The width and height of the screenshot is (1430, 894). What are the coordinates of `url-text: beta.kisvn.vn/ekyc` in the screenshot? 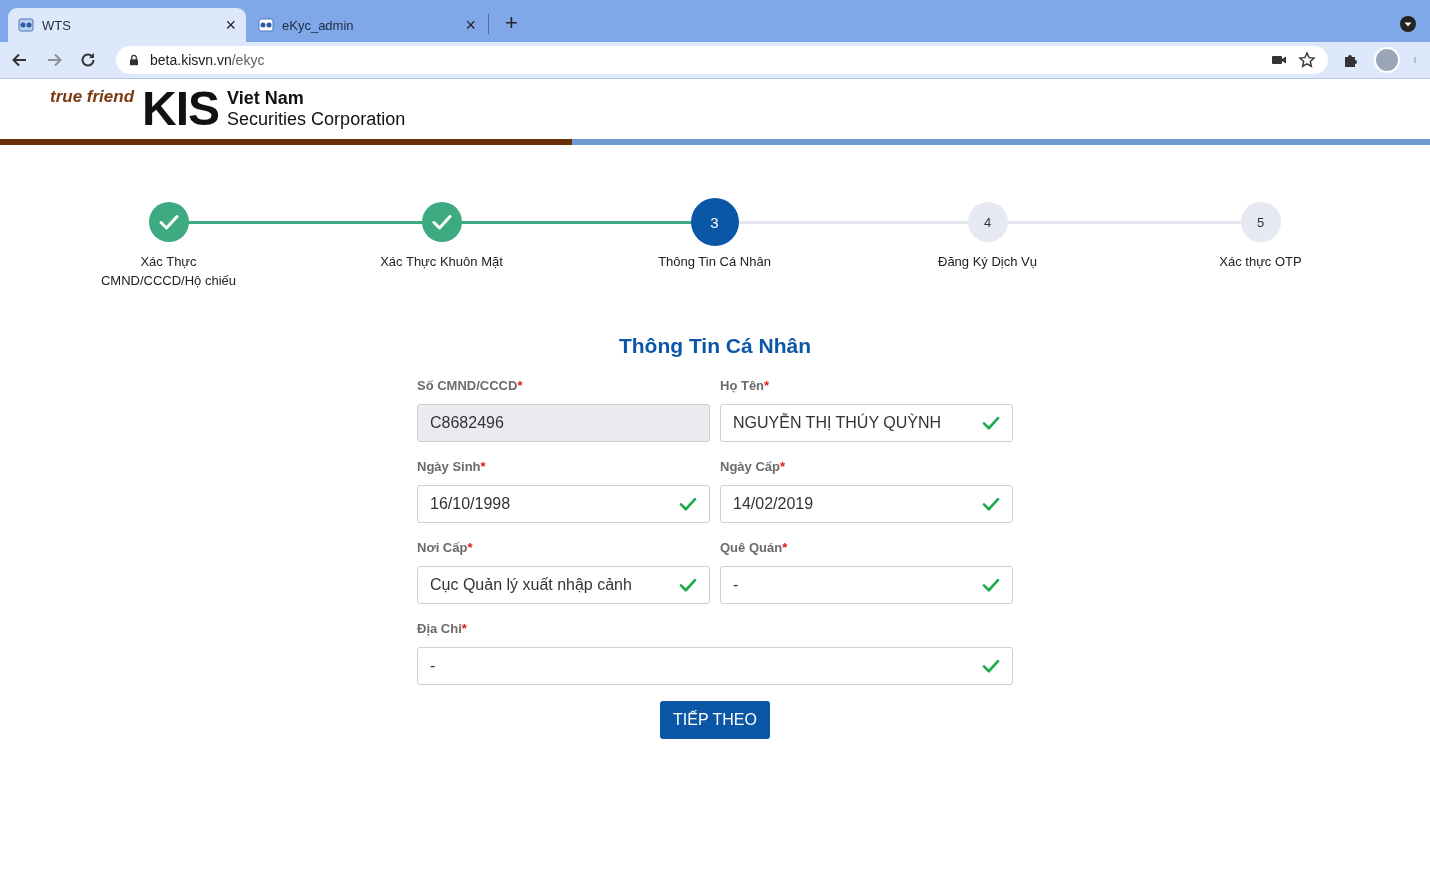 It's located at (208, 60).